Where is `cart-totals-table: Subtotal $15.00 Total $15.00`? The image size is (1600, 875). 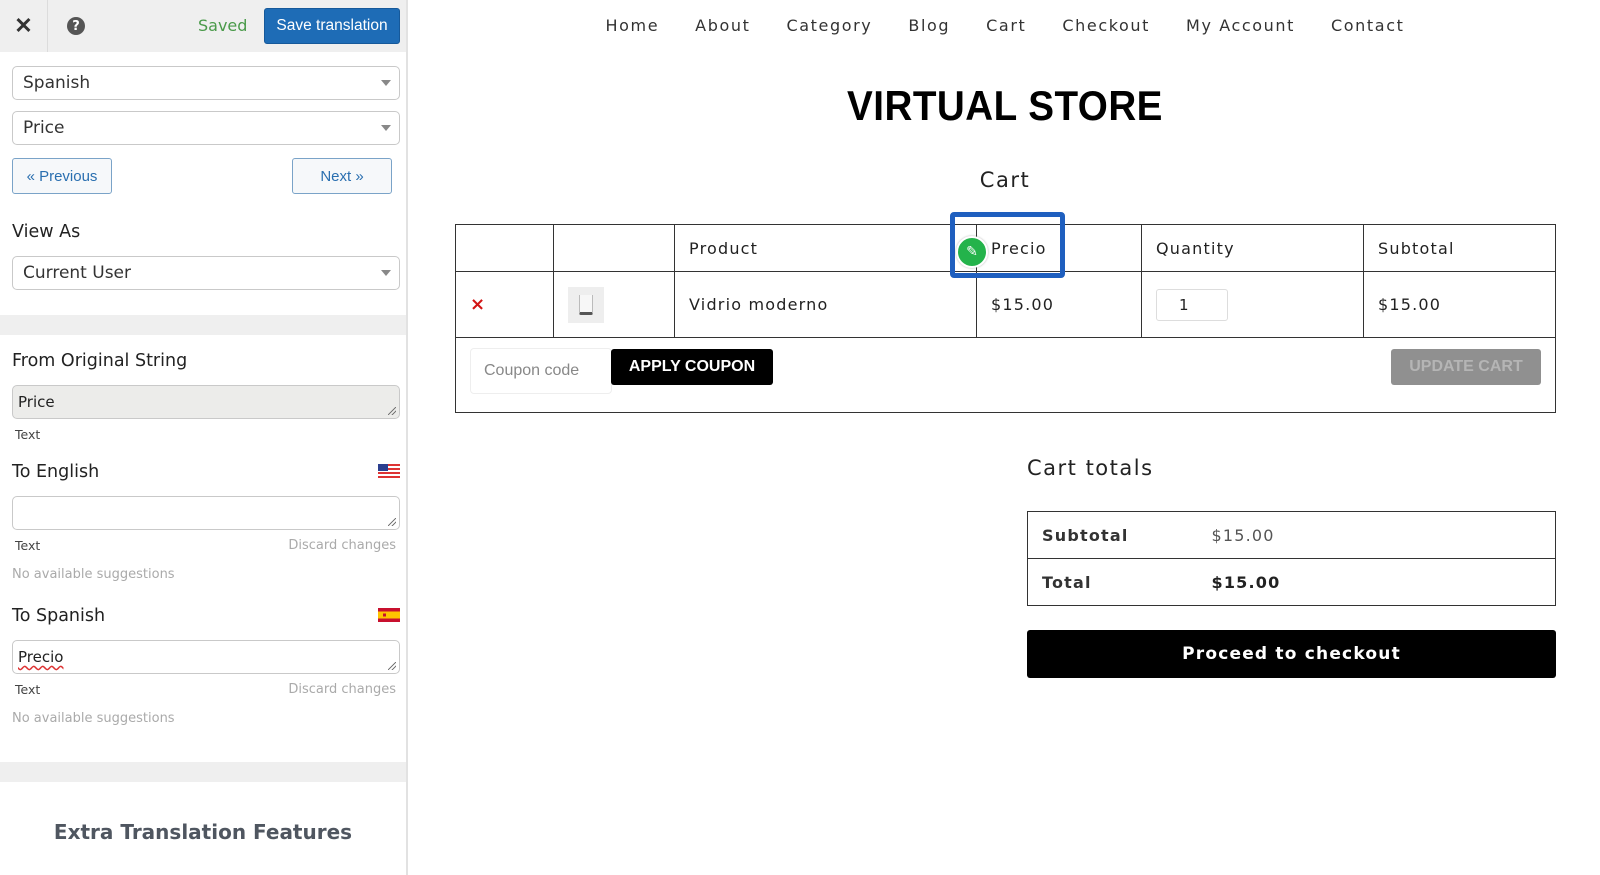 cart-totals-table: Subtotal $15.00 Total $15.00 is located at coordinates (1291, 558).